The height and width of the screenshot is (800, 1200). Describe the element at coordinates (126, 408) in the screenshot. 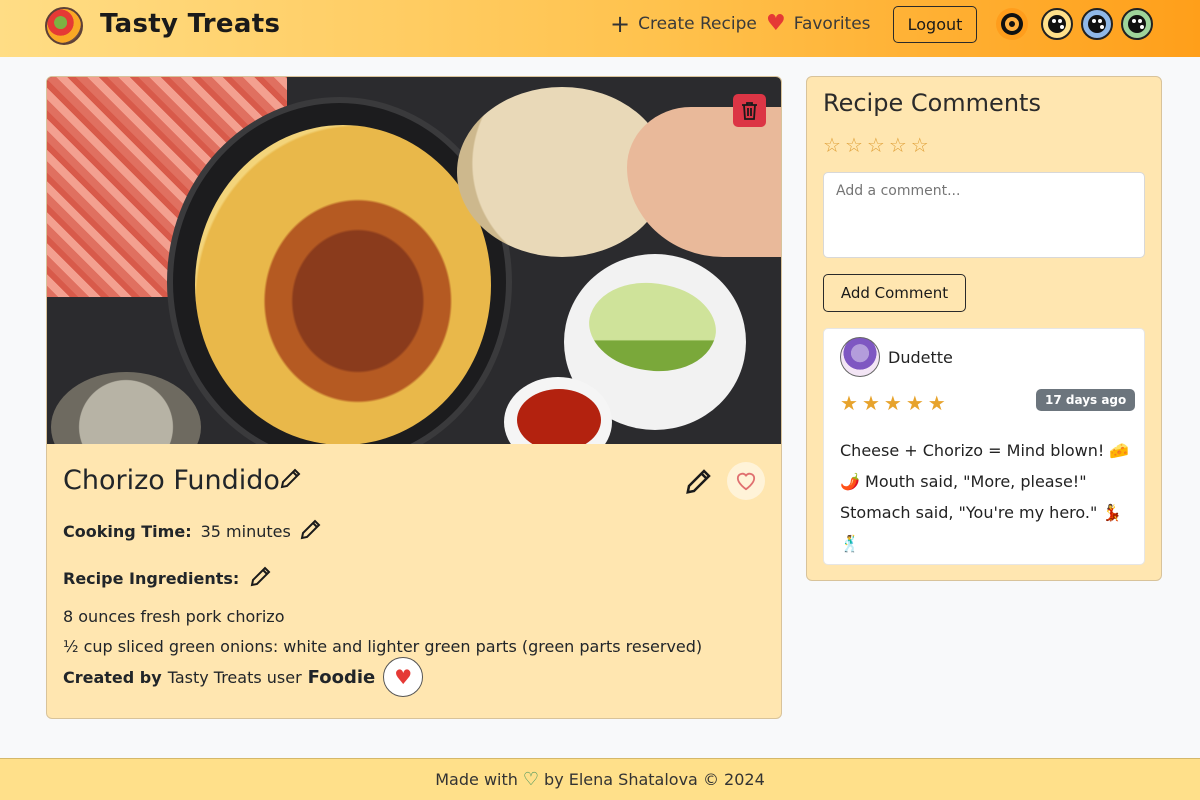

I see `image-glass` at that location.